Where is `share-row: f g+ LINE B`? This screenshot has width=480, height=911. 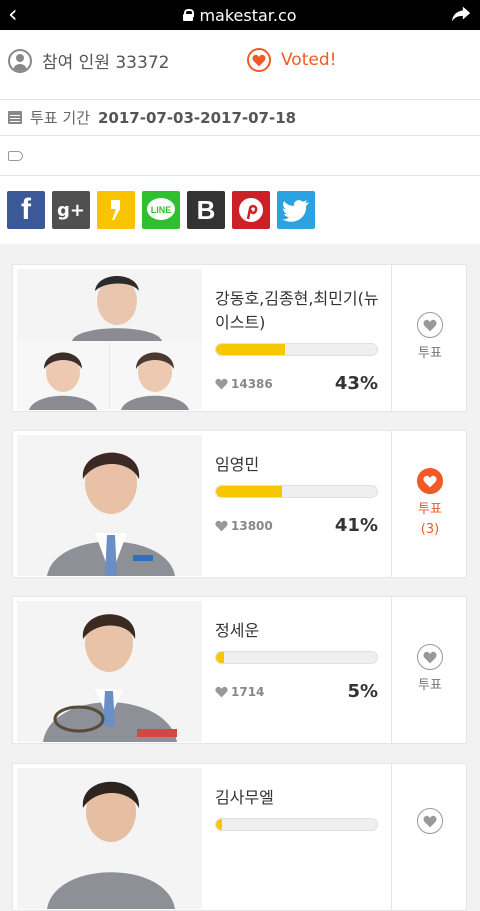
share-row: f g+ LINE B is located at coordinates (240, 210).